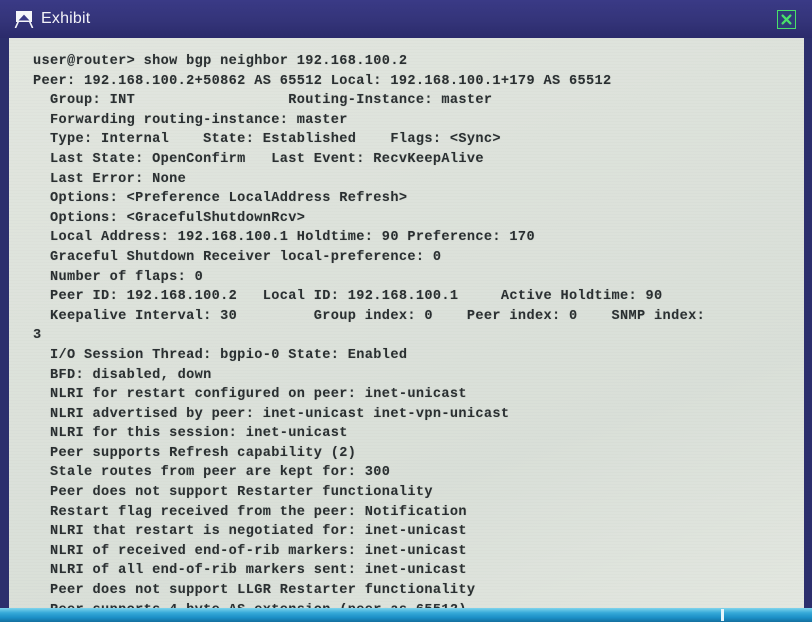  What do you see at coordinates (110, 179) in the screenshot?
I see `terminal-line: Last Error: None` at bounding box center [110, 179].